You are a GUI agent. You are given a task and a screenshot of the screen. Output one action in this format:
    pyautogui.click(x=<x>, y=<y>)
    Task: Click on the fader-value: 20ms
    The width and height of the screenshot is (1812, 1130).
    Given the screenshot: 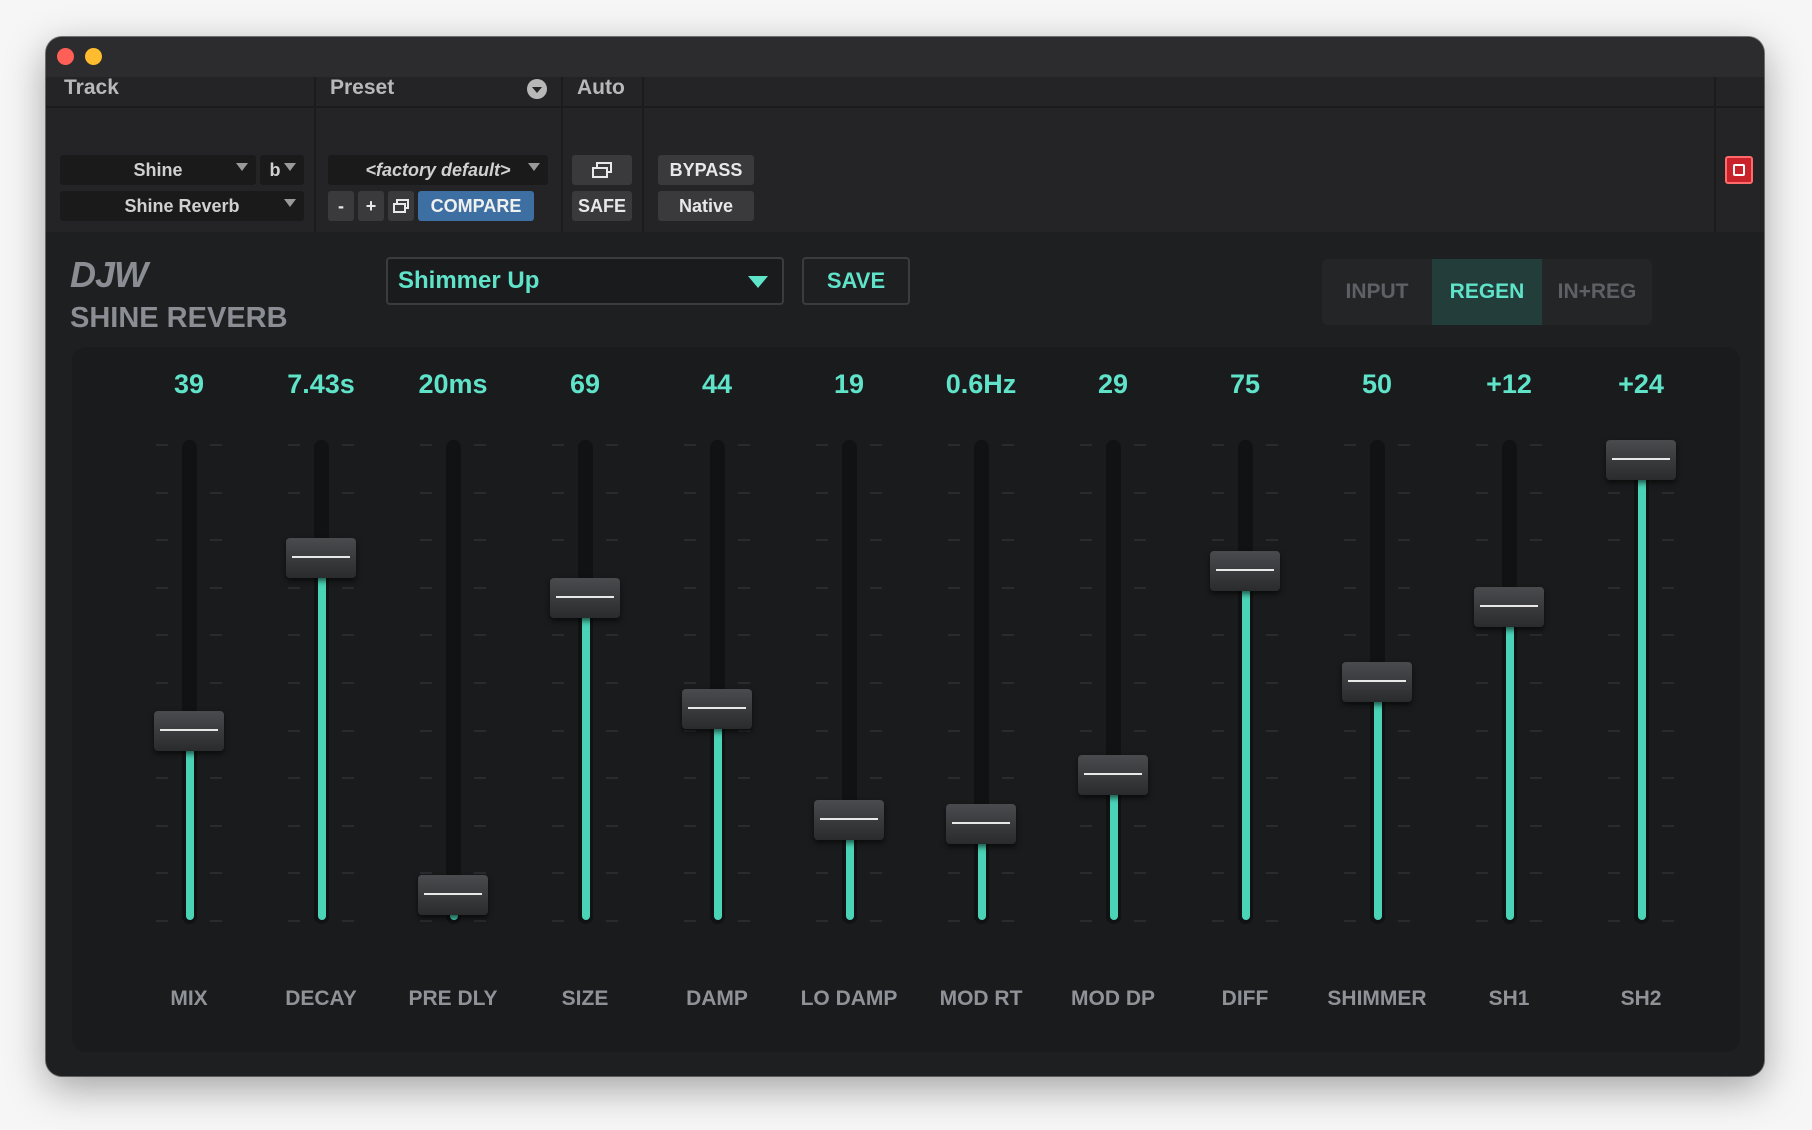 What is the action you would take?
    pyautogui.click(x=453, y=384)
    